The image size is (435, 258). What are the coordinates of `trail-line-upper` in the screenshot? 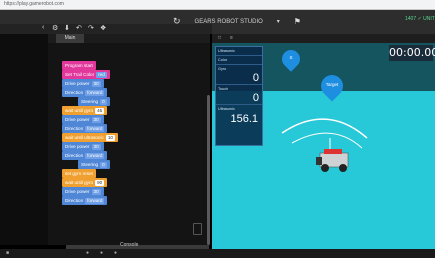 It's located at (324, 128).